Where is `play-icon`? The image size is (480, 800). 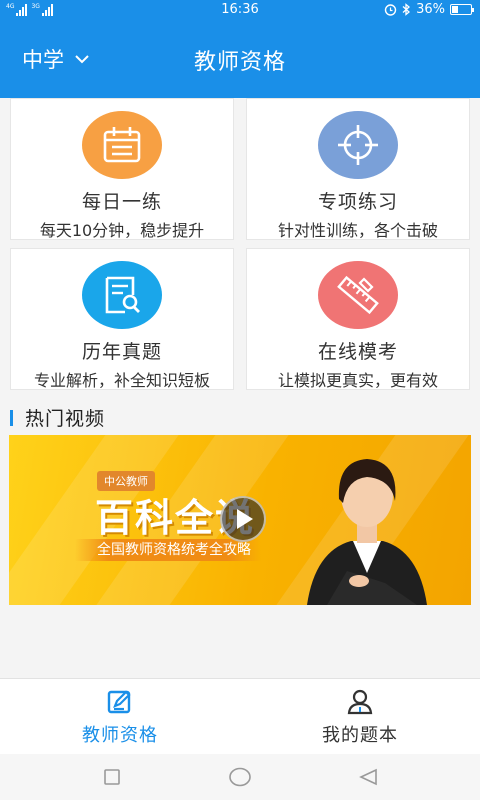 play-icon is located at coordinates (245, 519).